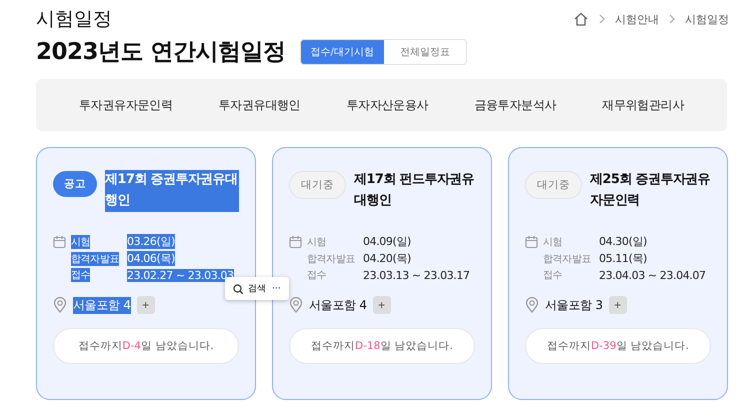 The height and width of the screenshot is (418, 743). I want to click on exam-title: 제17회 증권투자권유대행인, so click(172, 191).